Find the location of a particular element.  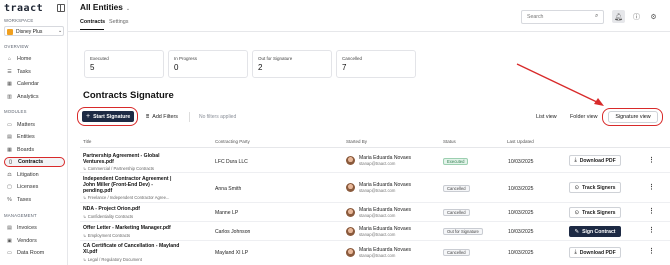

search-input is located at coordinates (562, 17).